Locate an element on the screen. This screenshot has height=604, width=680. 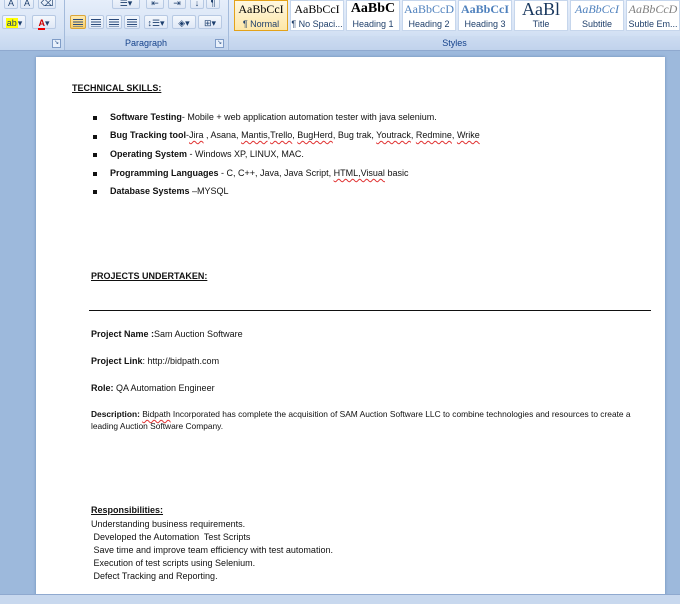
align-right-icon is located at coordinates (114, 23).